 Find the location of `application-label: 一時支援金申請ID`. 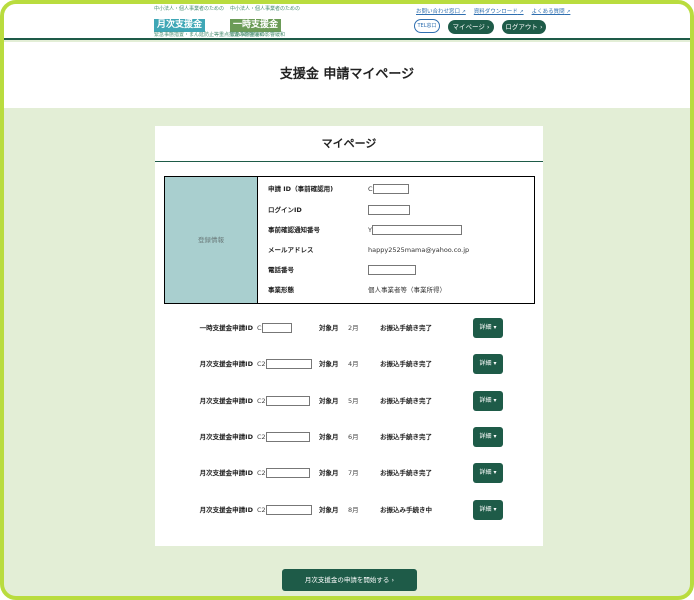

application-label: 一時支援金申請ID is located at coordinates (226, 328).